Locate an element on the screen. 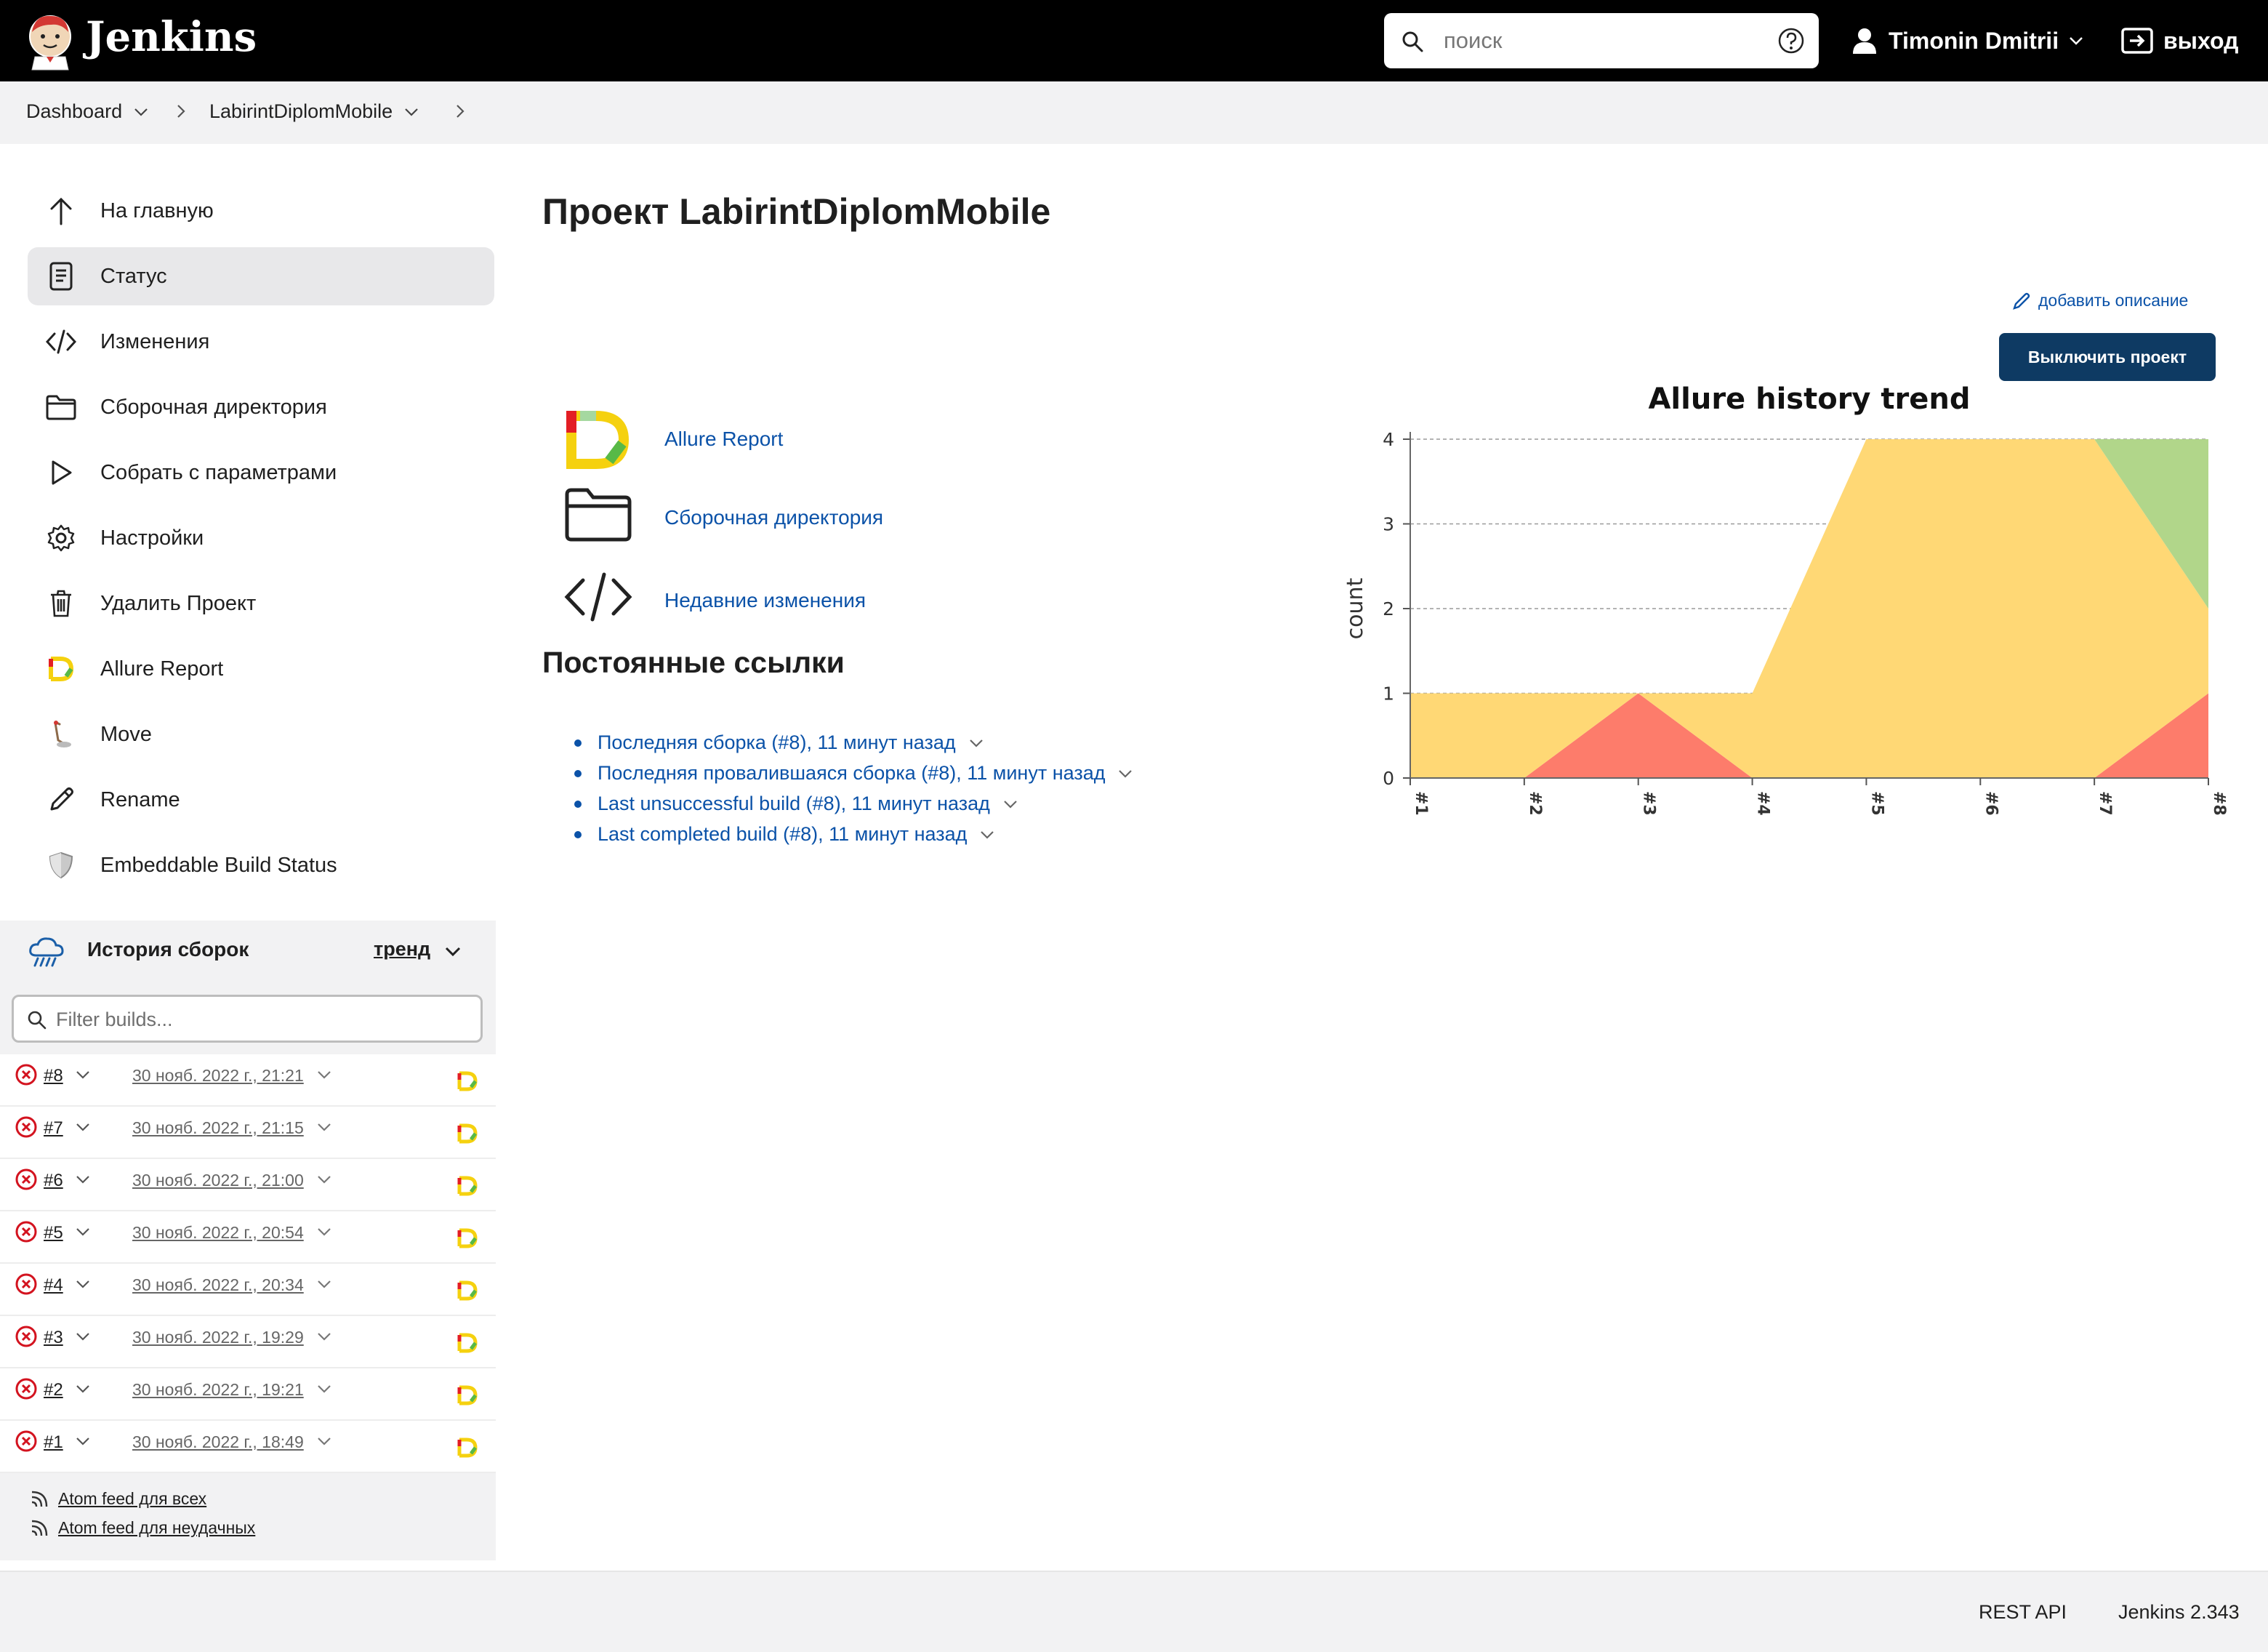  atom-feed-failed-link: Atom feed для неудачных is located at coordinates (156, 1528).